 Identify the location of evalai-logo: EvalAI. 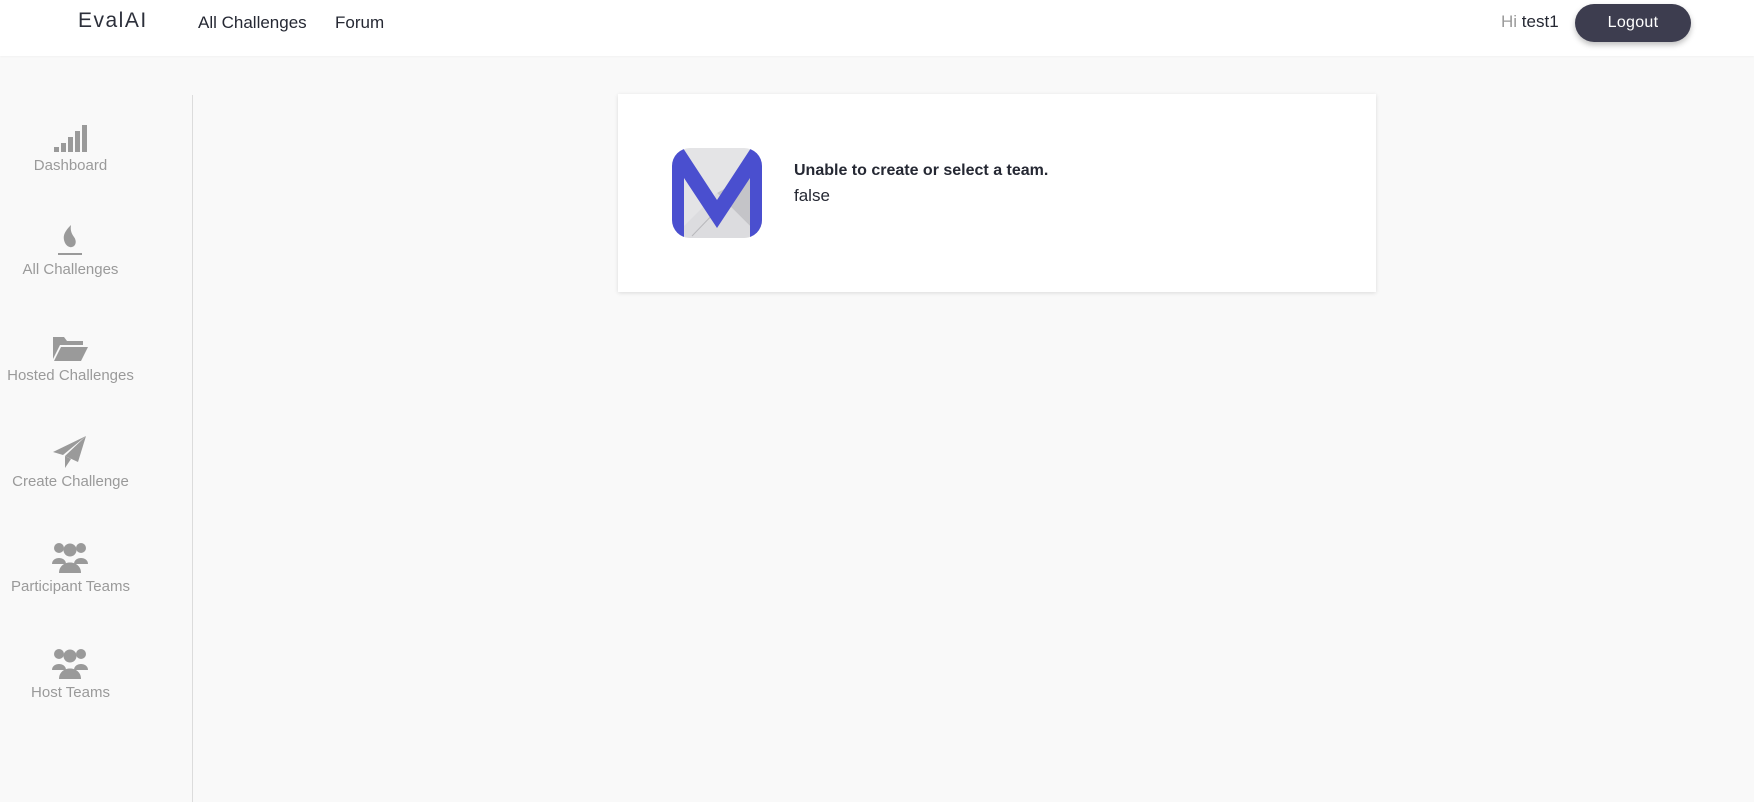
(113, 21).